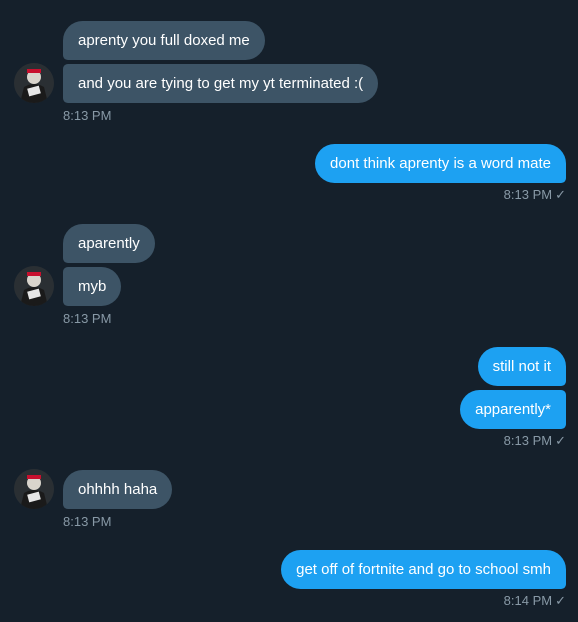  Describe the element at coordinates (109, 243) in the screenshot. I see `incoming-message: aparently` at that location.